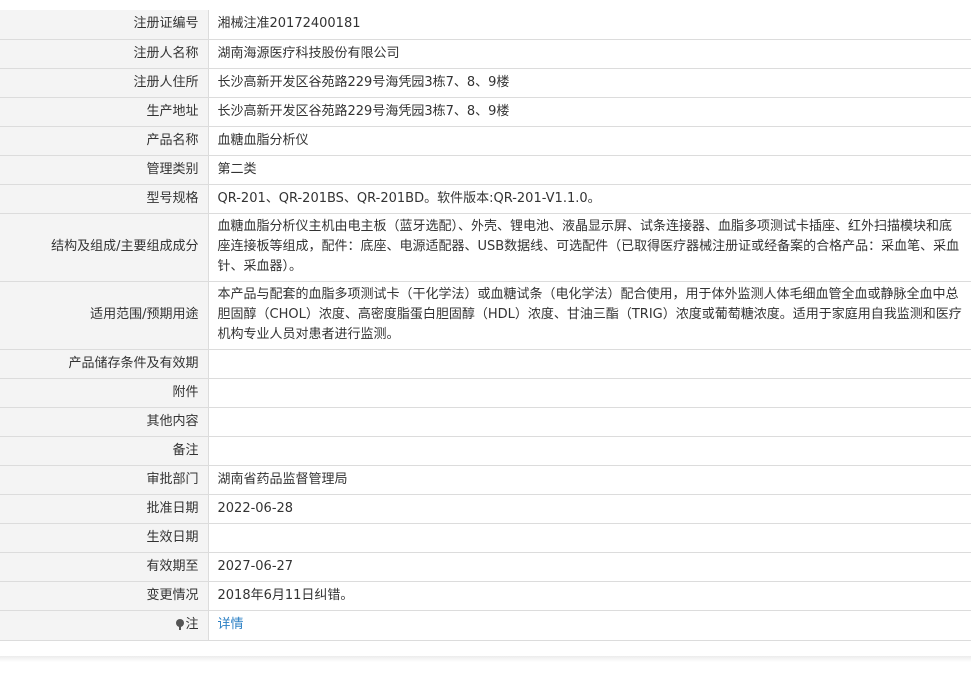 This screenshot has height=675, width=971. I want to click on row-value-effective-date, so click(589, 538).